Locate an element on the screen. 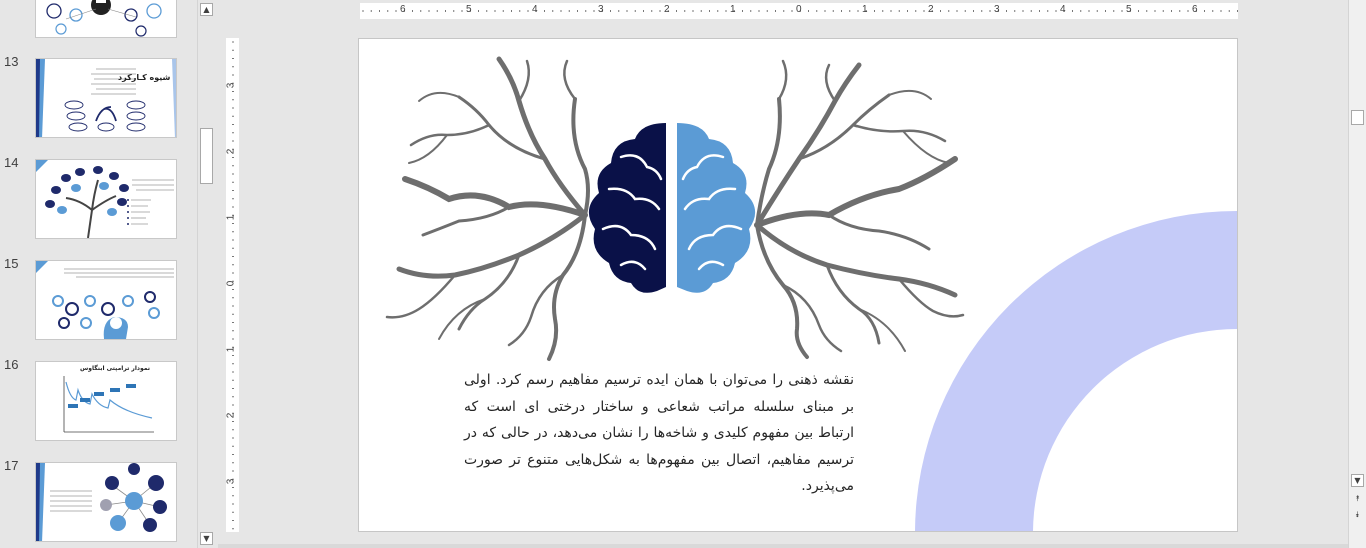  thumbnail-title: شیوه کـارکرد is located at coordinates (144, 77).